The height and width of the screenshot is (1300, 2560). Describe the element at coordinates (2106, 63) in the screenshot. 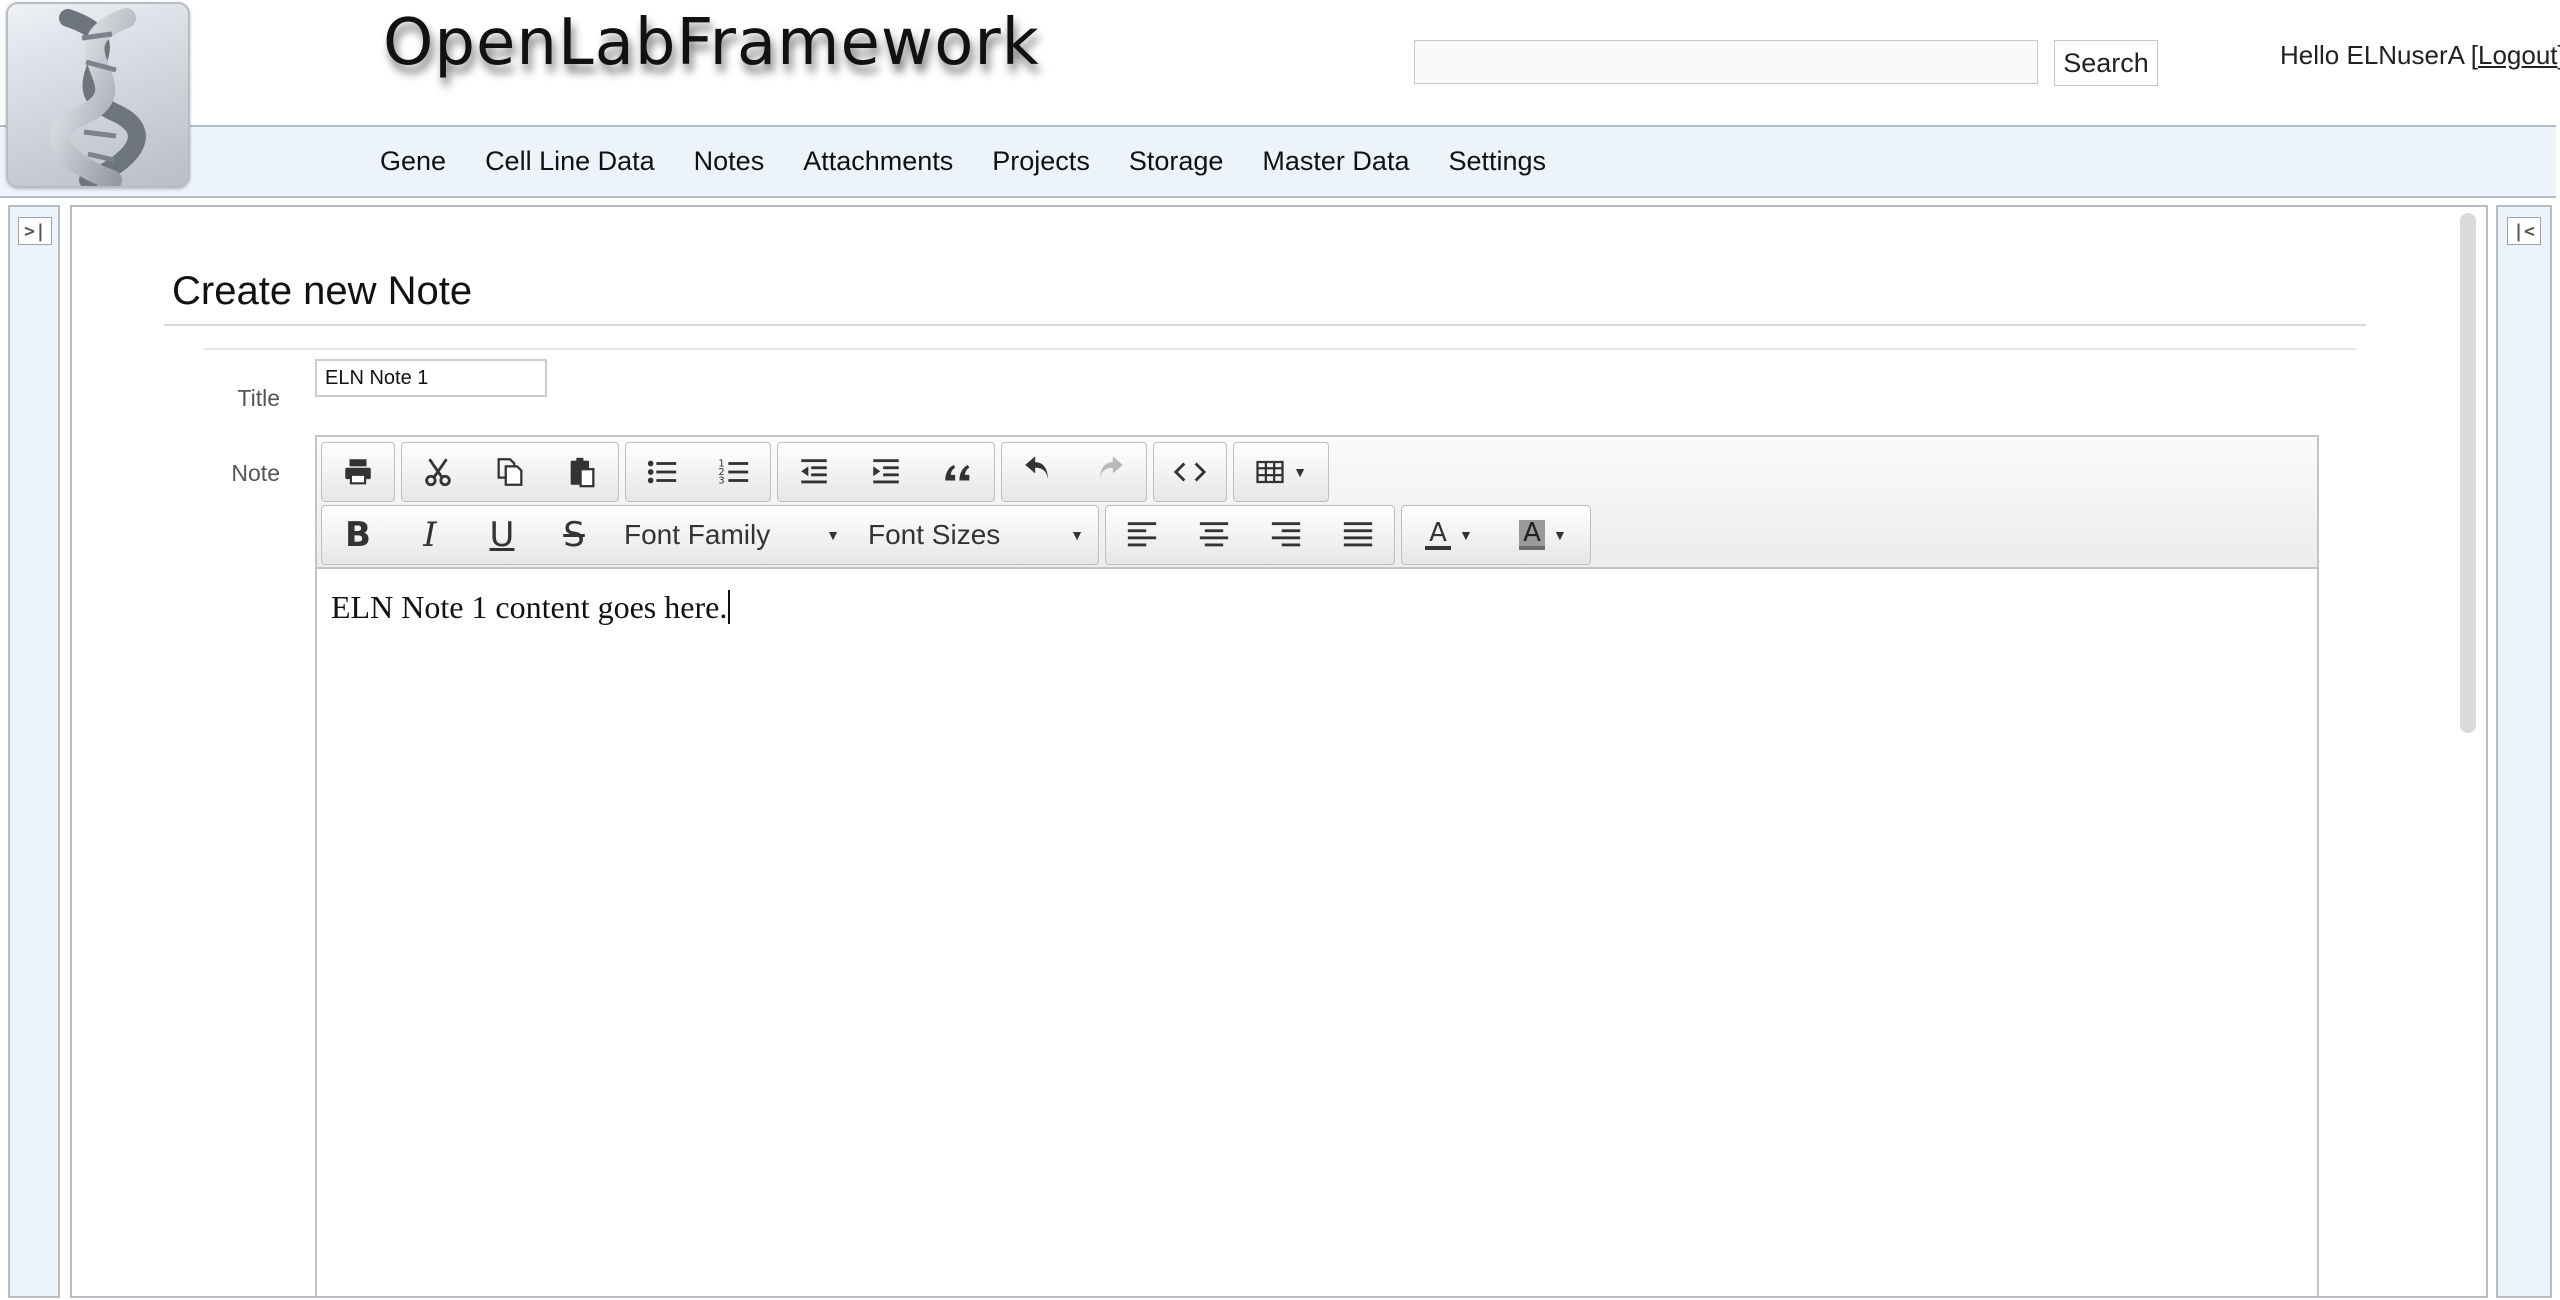

I see `search-button: Search` at that location.